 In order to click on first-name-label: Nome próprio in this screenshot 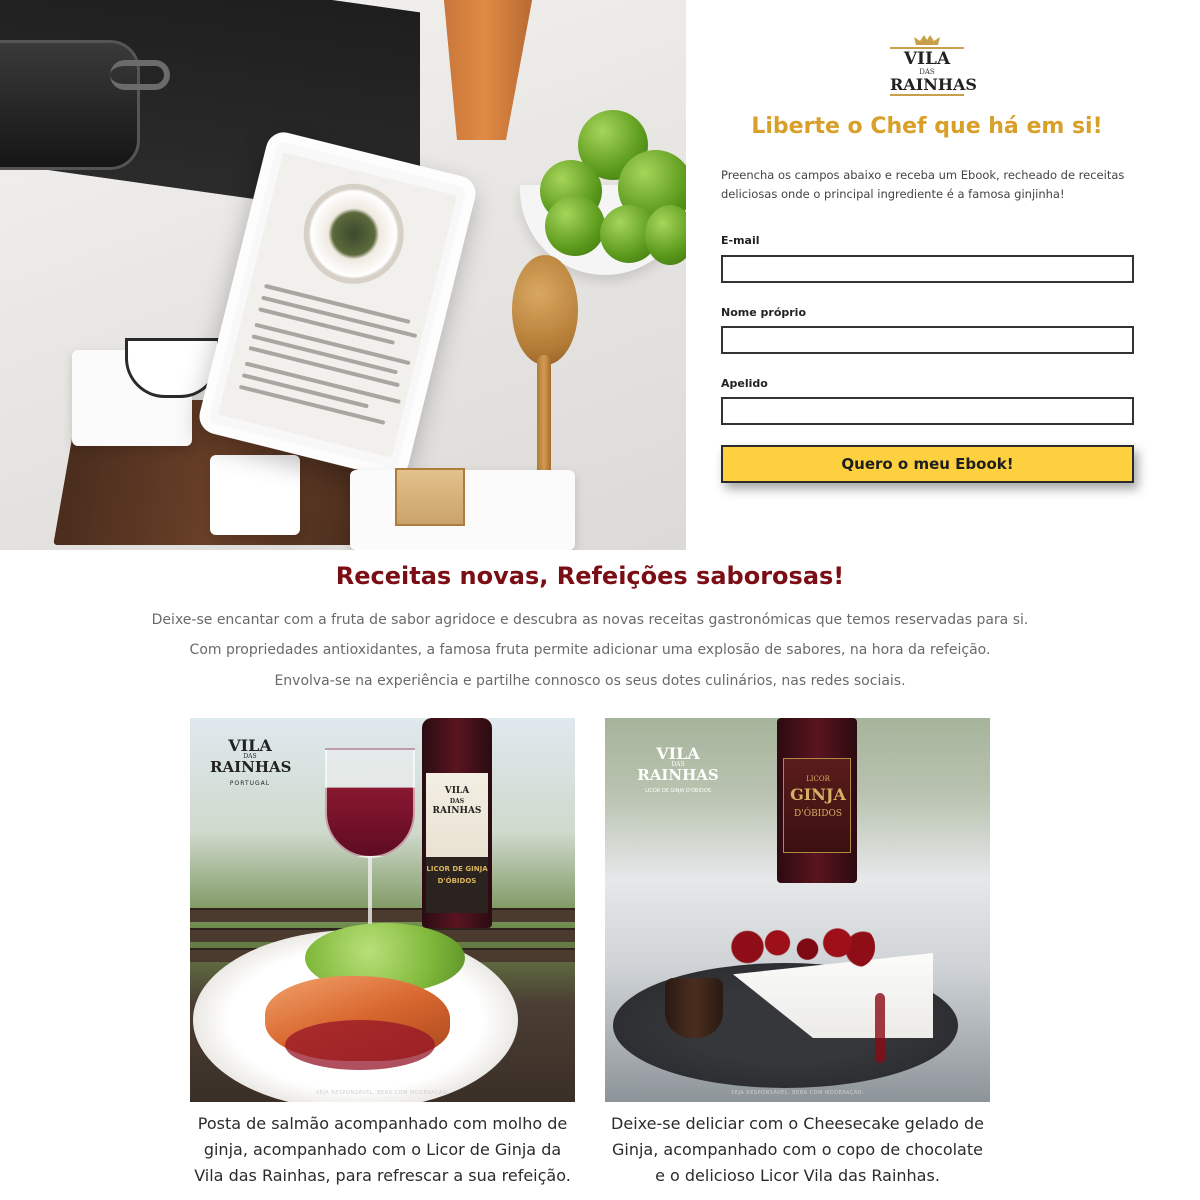, I will do `click(763, 312)`.